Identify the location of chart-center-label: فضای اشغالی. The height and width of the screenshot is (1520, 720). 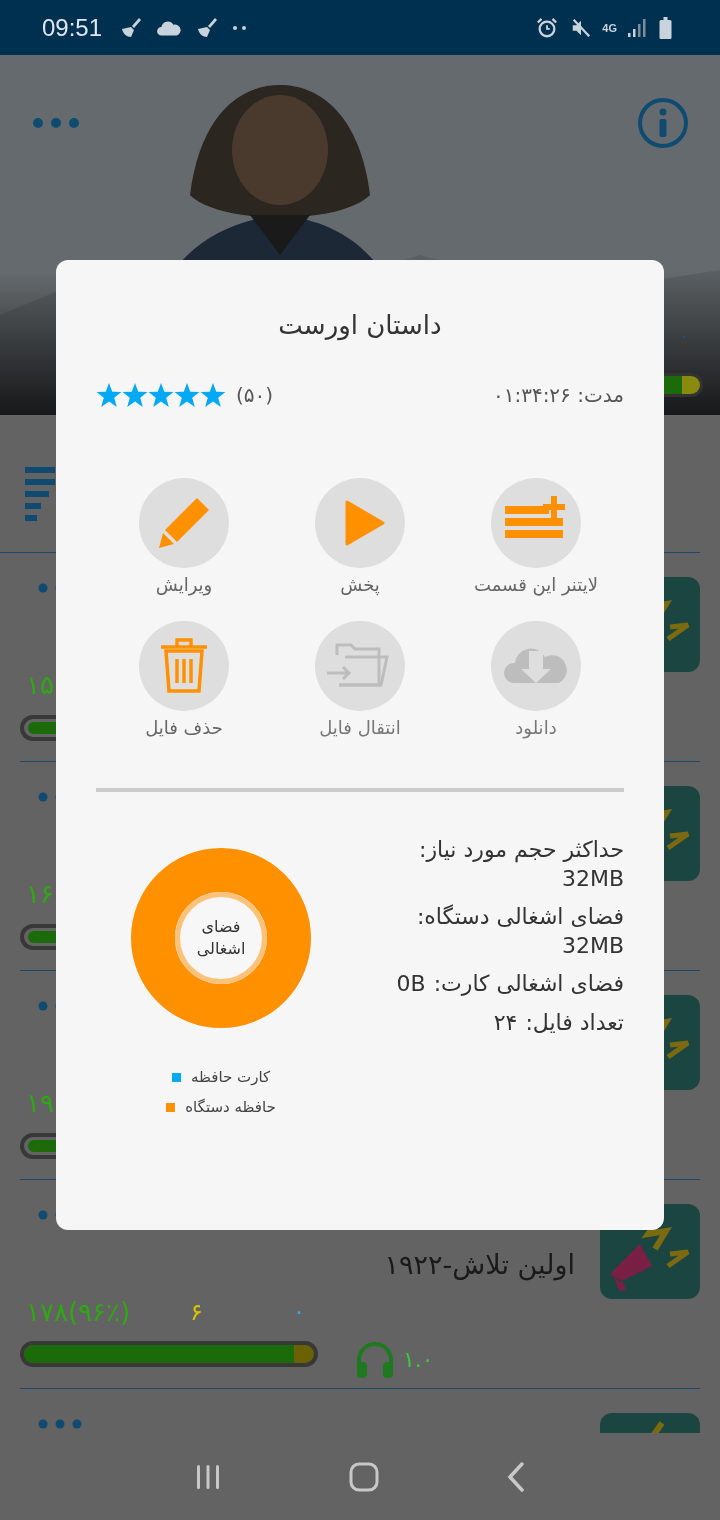
(221, 937).